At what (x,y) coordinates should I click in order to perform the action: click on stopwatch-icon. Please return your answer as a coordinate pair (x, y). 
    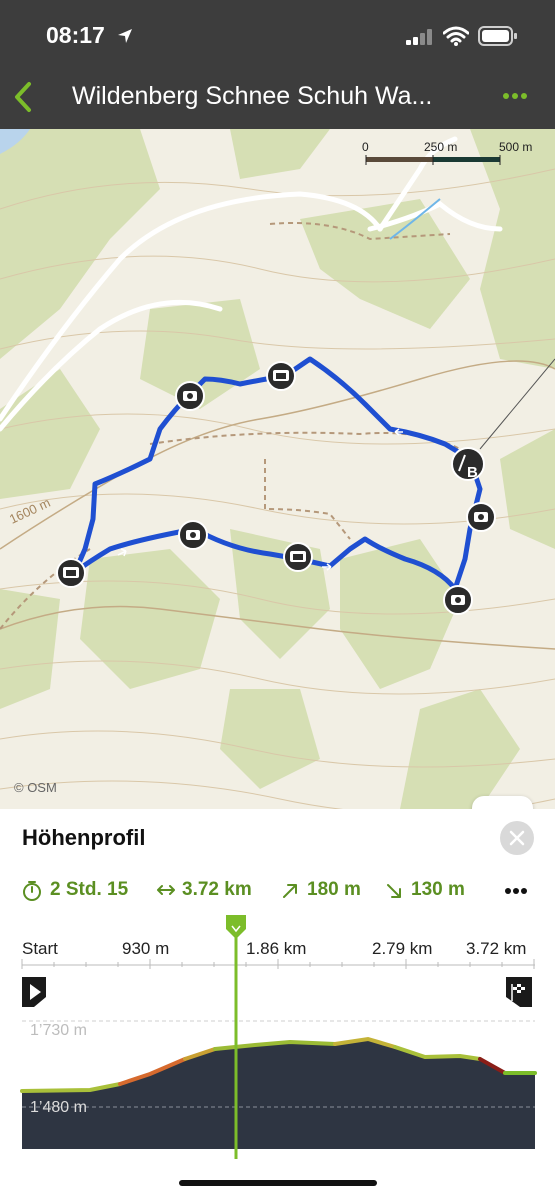
    Looking at the image, I should click on (32, 891).